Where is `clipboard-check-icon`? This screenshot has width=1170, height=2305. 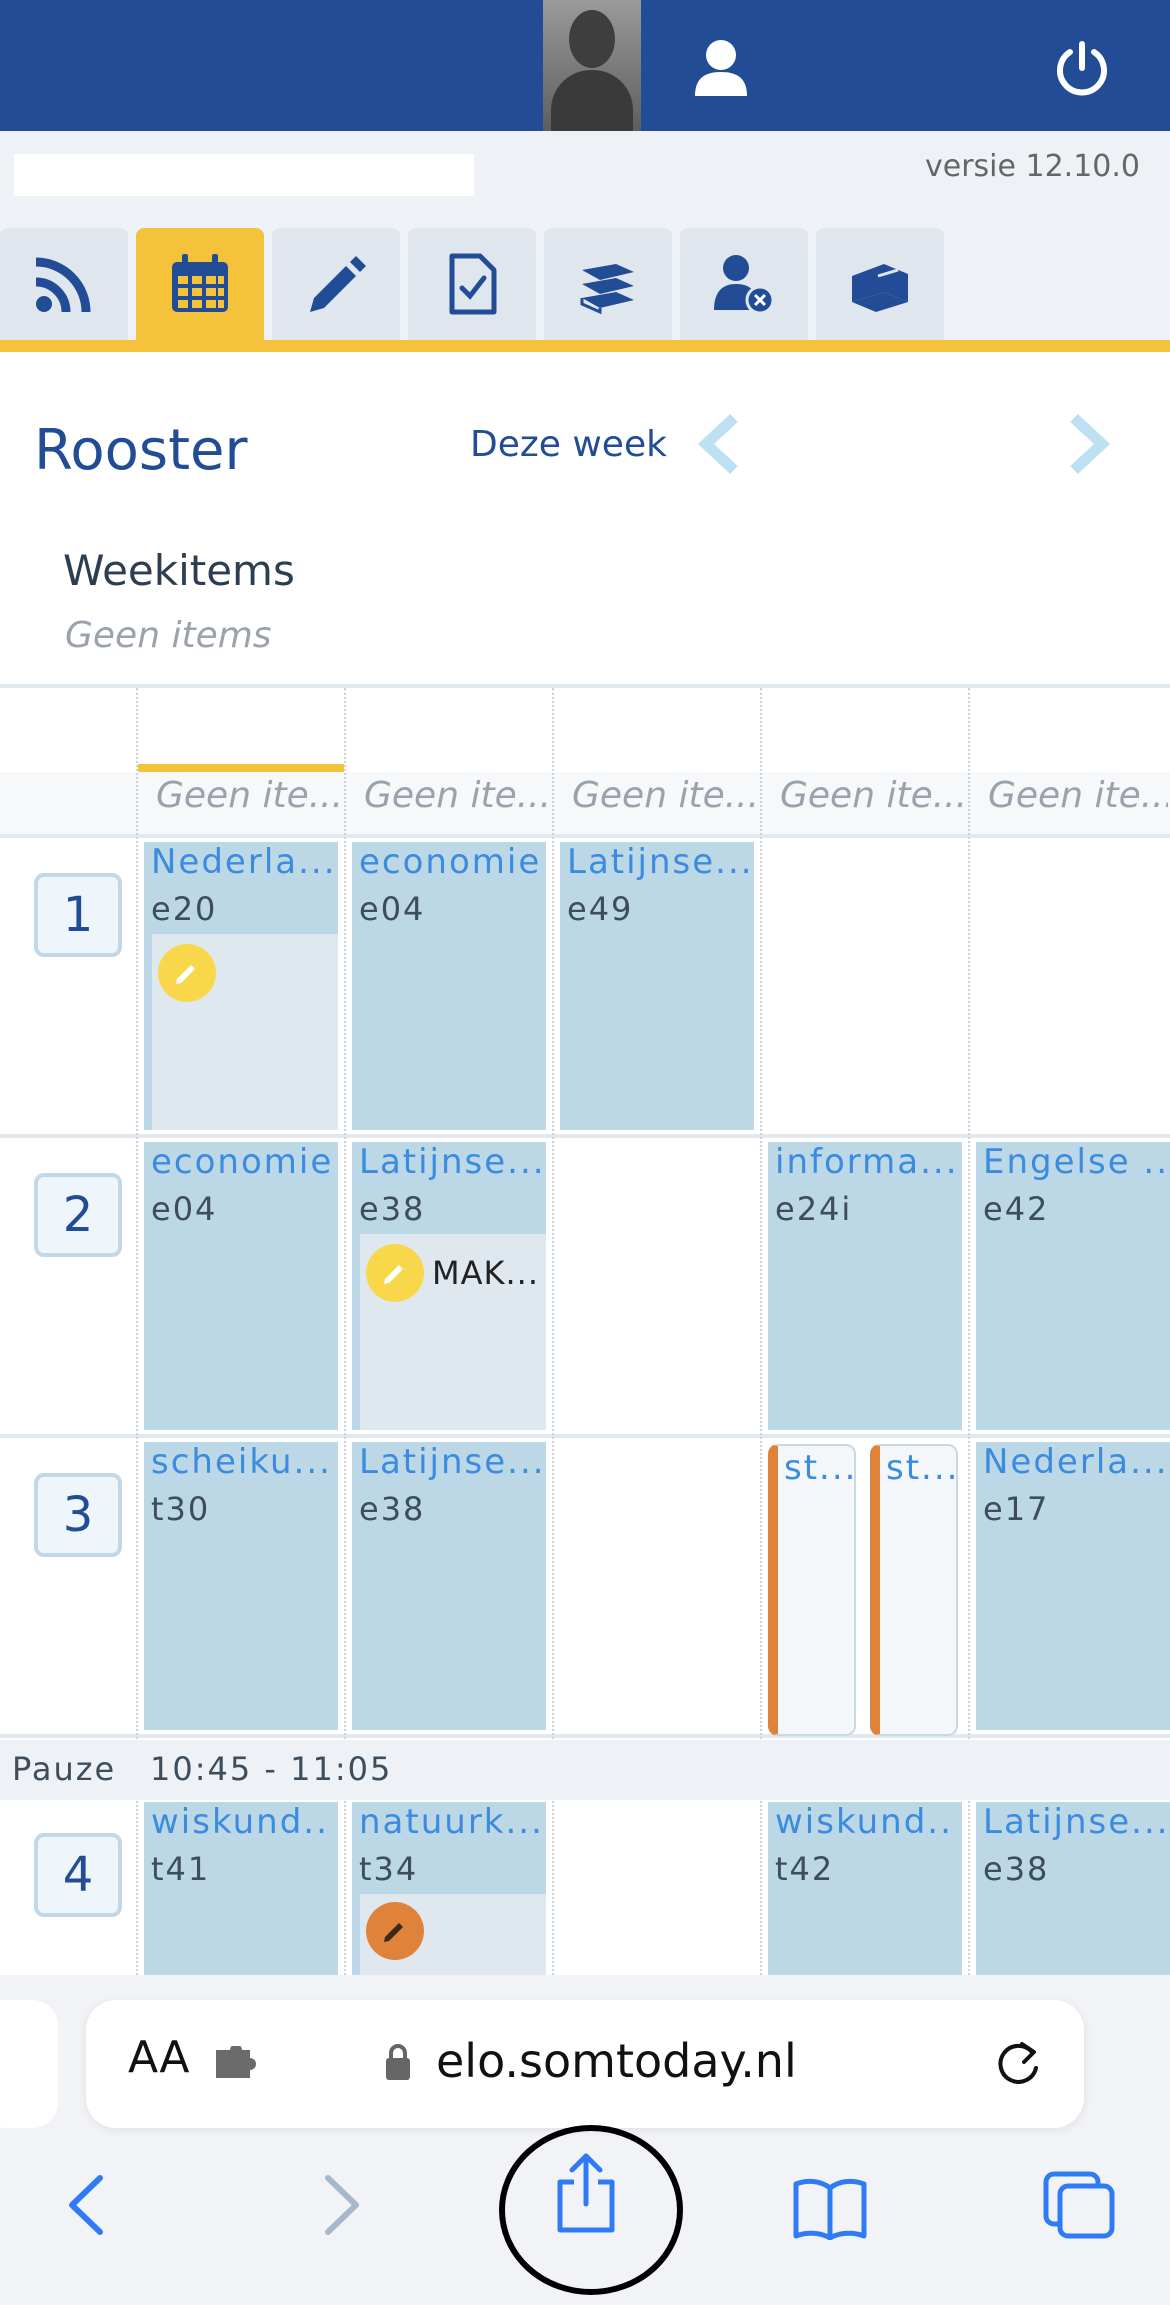 clipboard-check-icon is located at coordinates (473, 284).